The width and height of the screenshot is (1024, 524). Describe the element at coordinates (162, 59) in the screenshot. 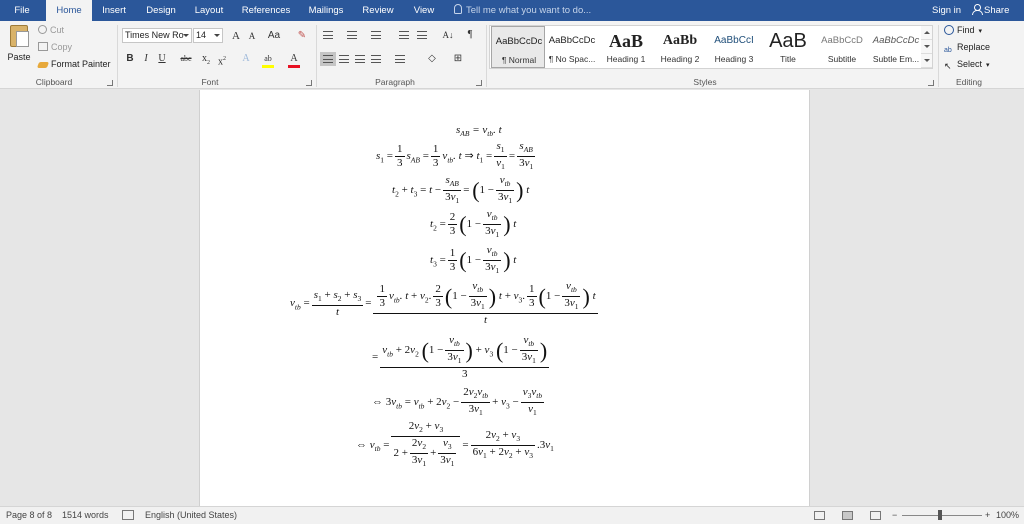

I see `underline-button: U` at that location.